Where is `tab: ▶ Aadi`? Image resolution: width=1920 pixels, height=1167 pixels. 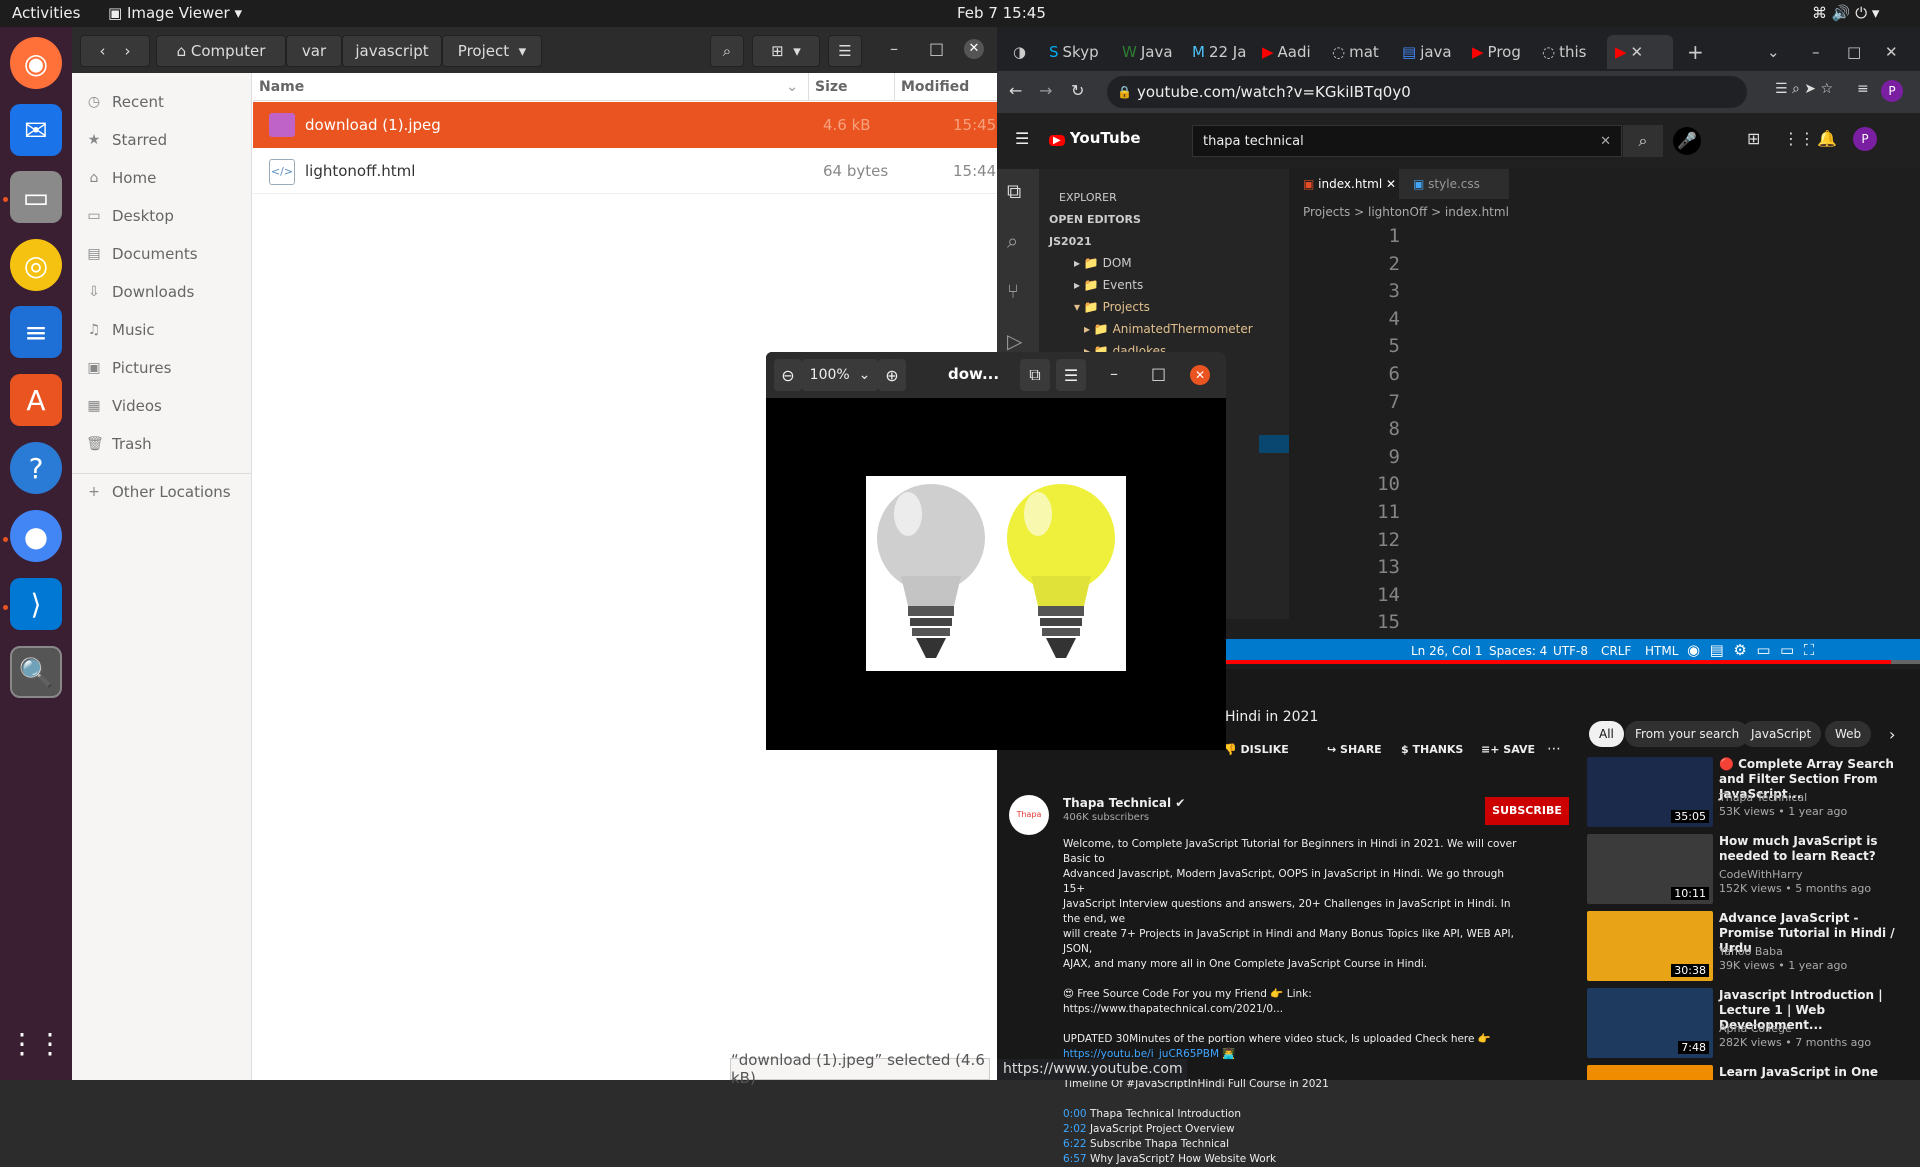 tab: ▶ Aadi is located at coordinates (1286, 52).